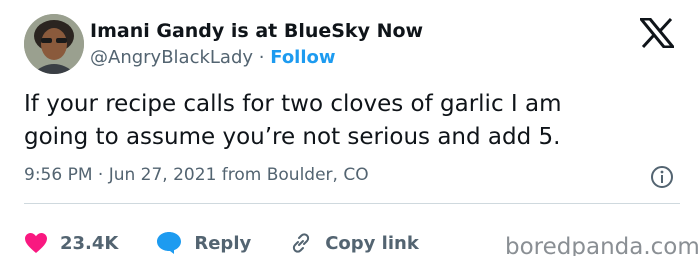 The height and width of the screenshot is (256, 700). Describe the element at coordinates (352, 203) in the screenshot. I see `divider` at that location.